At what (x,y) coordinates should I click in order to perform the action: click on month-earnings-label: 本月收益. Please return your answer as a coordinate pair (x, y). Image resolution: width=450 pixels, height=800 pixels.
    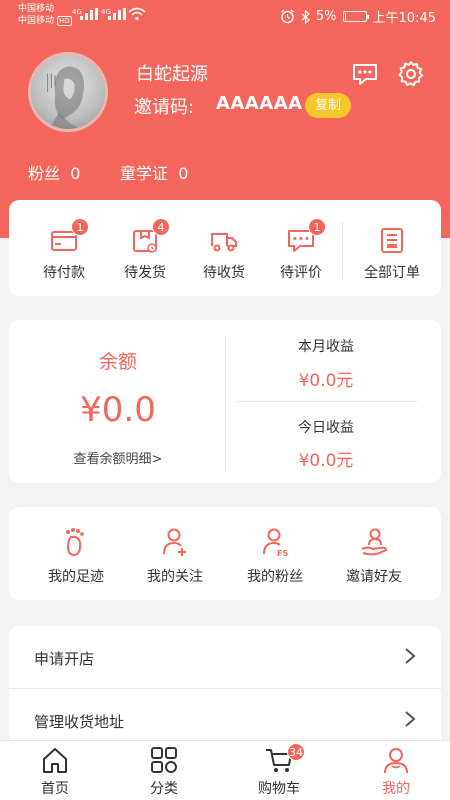
    Looking at the image, I should click on (326, 347).